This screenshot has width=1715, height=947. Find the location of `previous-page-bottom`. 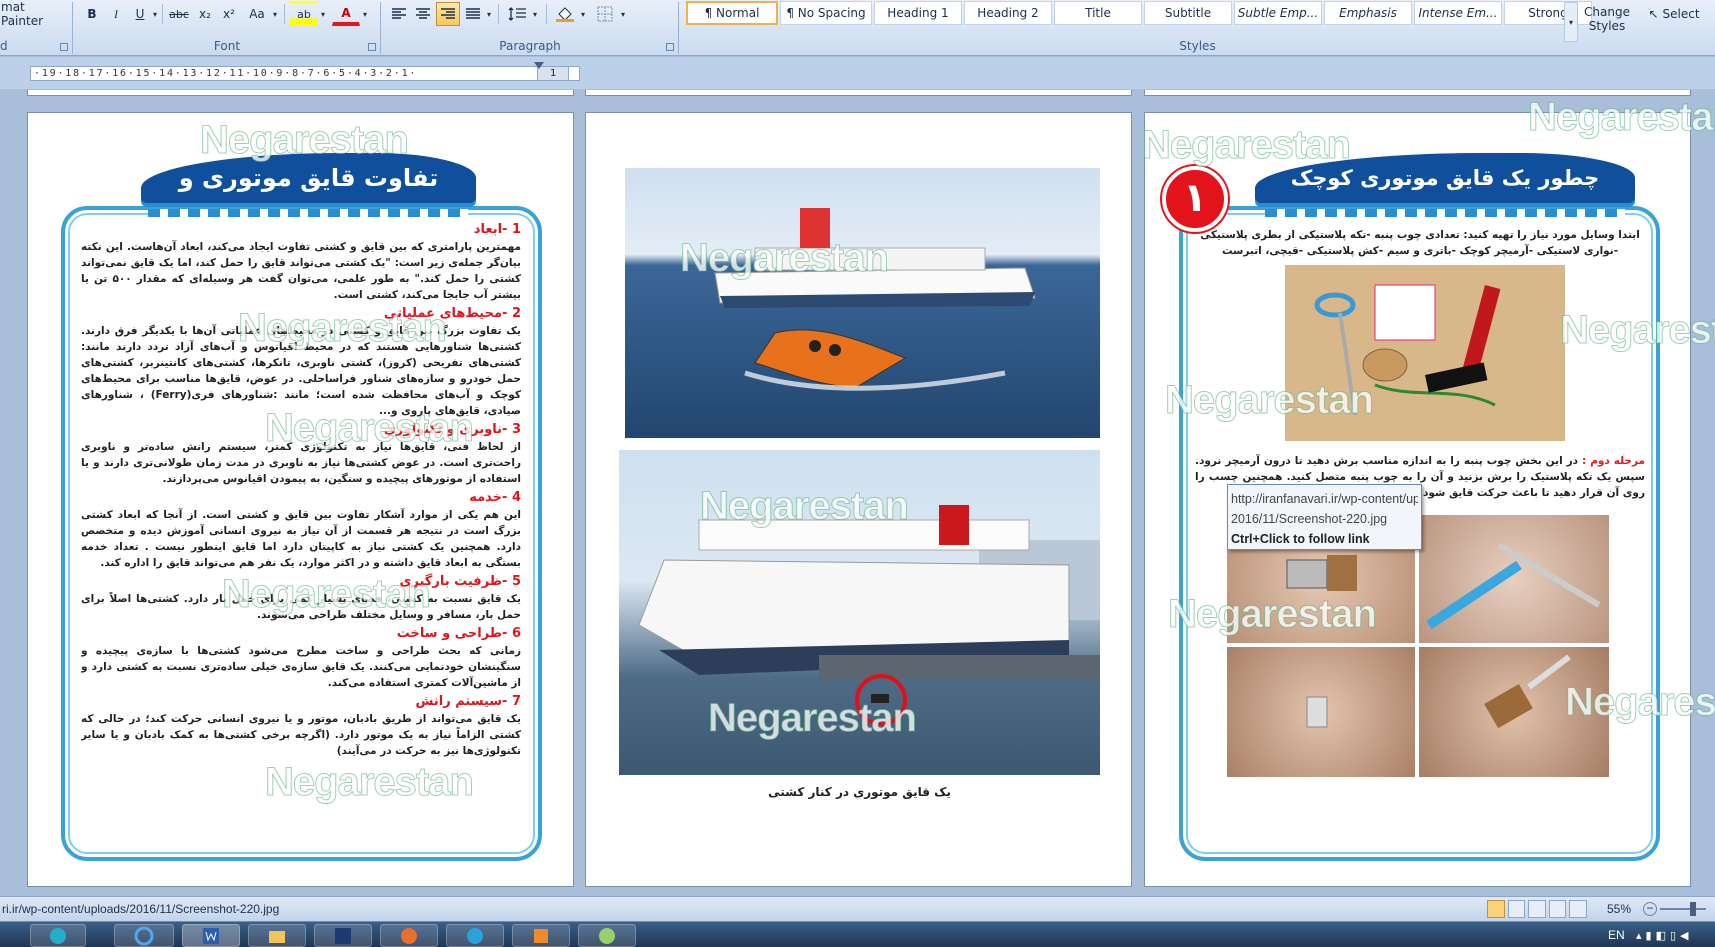

previous-page-bottom is located at coordinates (300, 93).